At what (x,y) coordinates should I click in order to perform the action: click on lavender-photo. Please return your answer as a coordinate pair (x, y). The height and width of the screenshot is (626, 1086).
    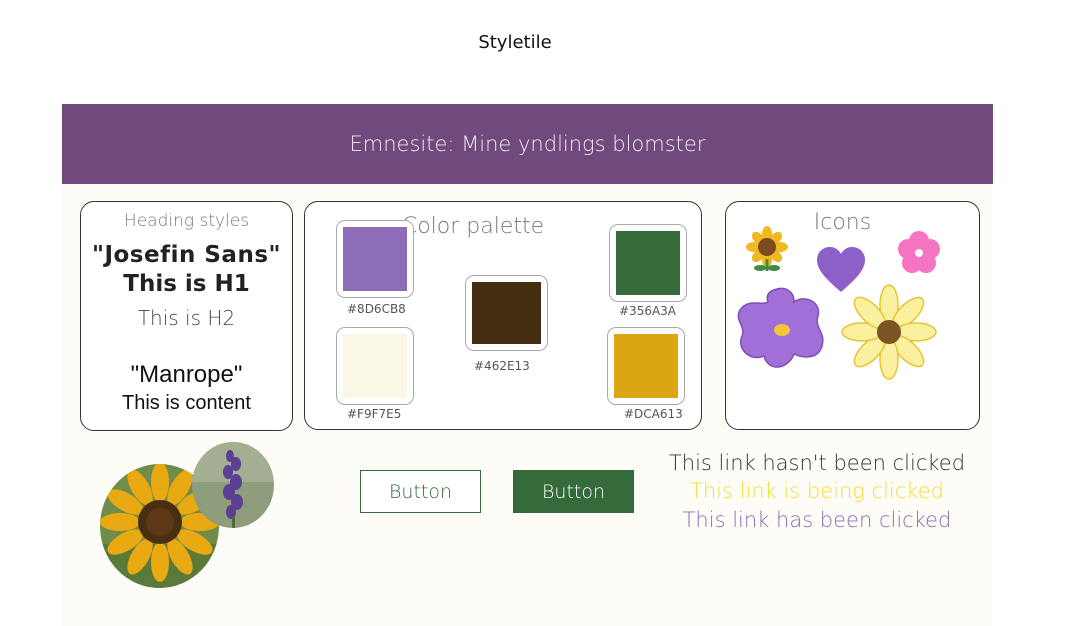
    Looking at the image, I should click on (233, 485).